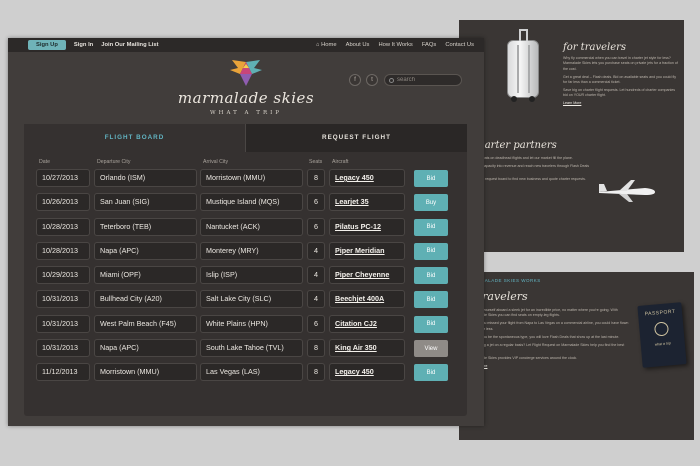  What do you see at coordinates (431, 349) in the screenshot?
I see `view-button: View` at bounding box center [431, 349].